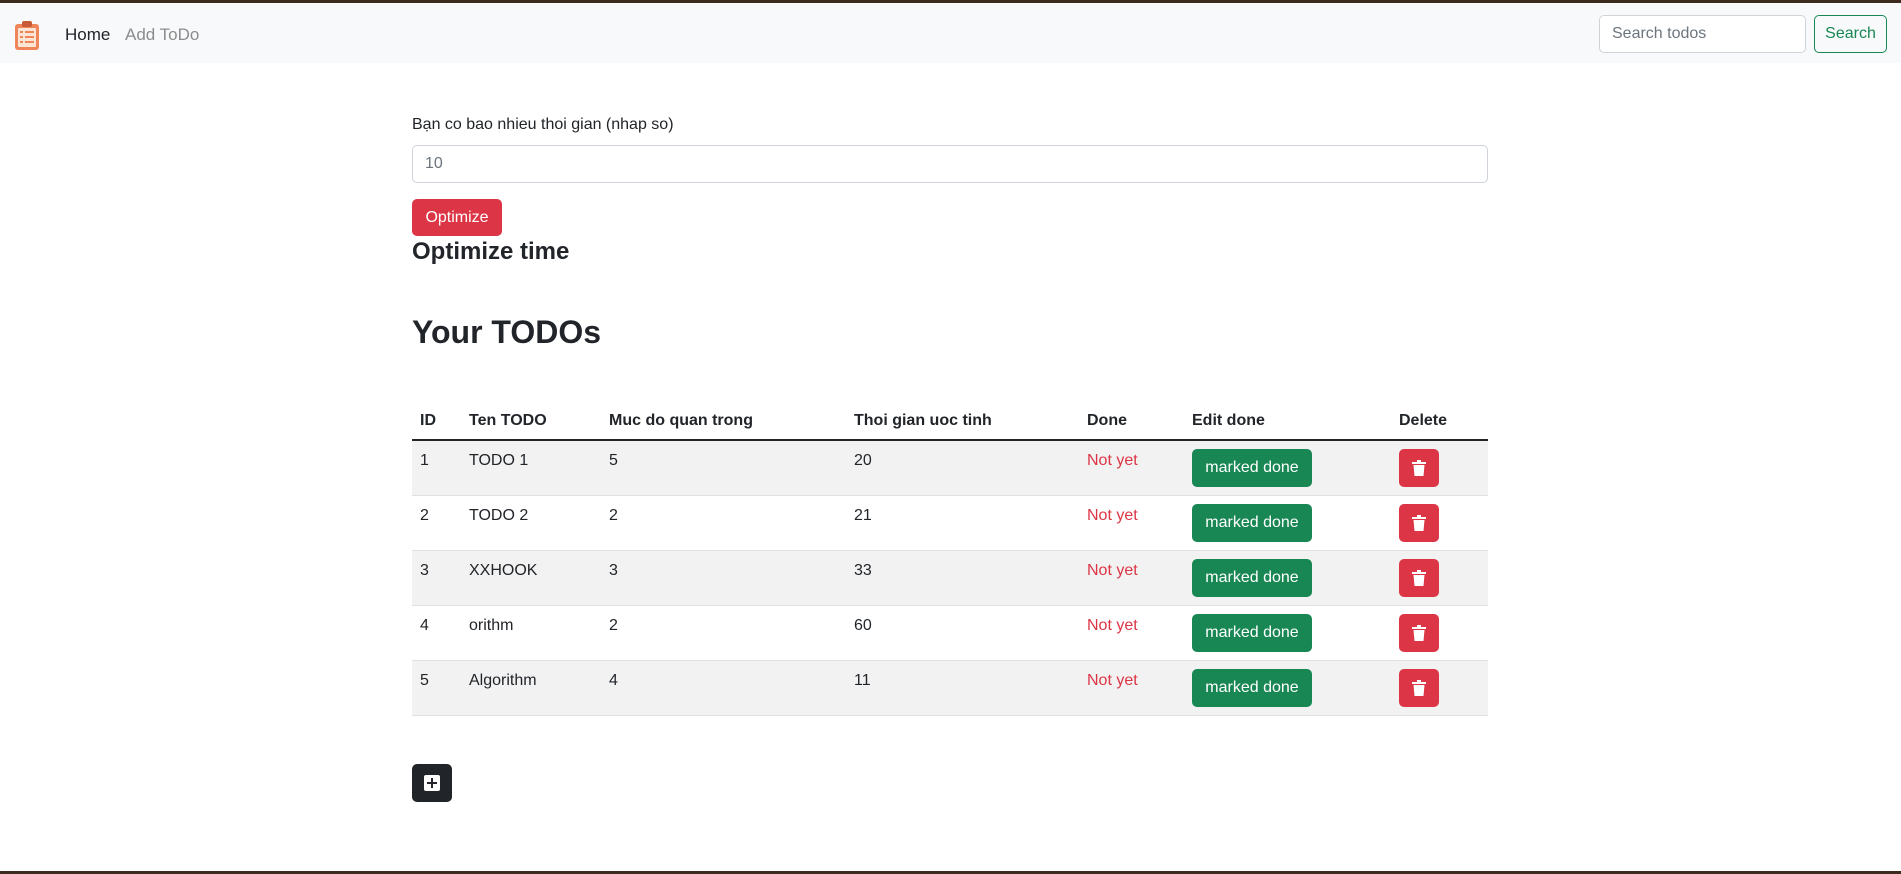  What do you see at coordinates (507, 332) in the screenshot?
I see `page-title: Your TODOs` at bounding box center [507, 332].